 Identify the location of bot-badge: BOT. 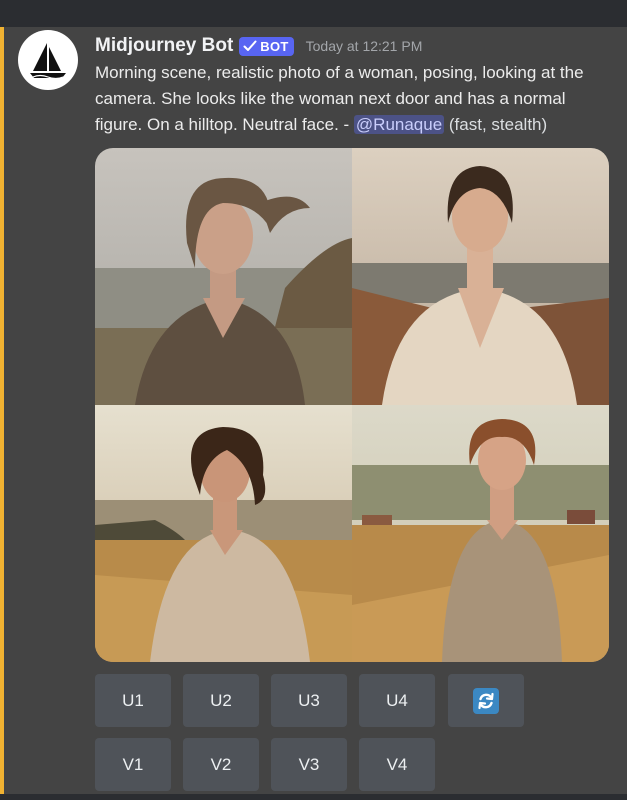
(266, 46).